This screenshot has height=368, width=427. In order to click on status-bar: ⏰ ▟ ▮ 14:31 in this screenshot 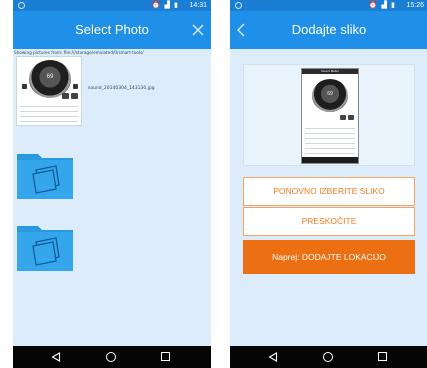, I will do `click(112, 5)`.